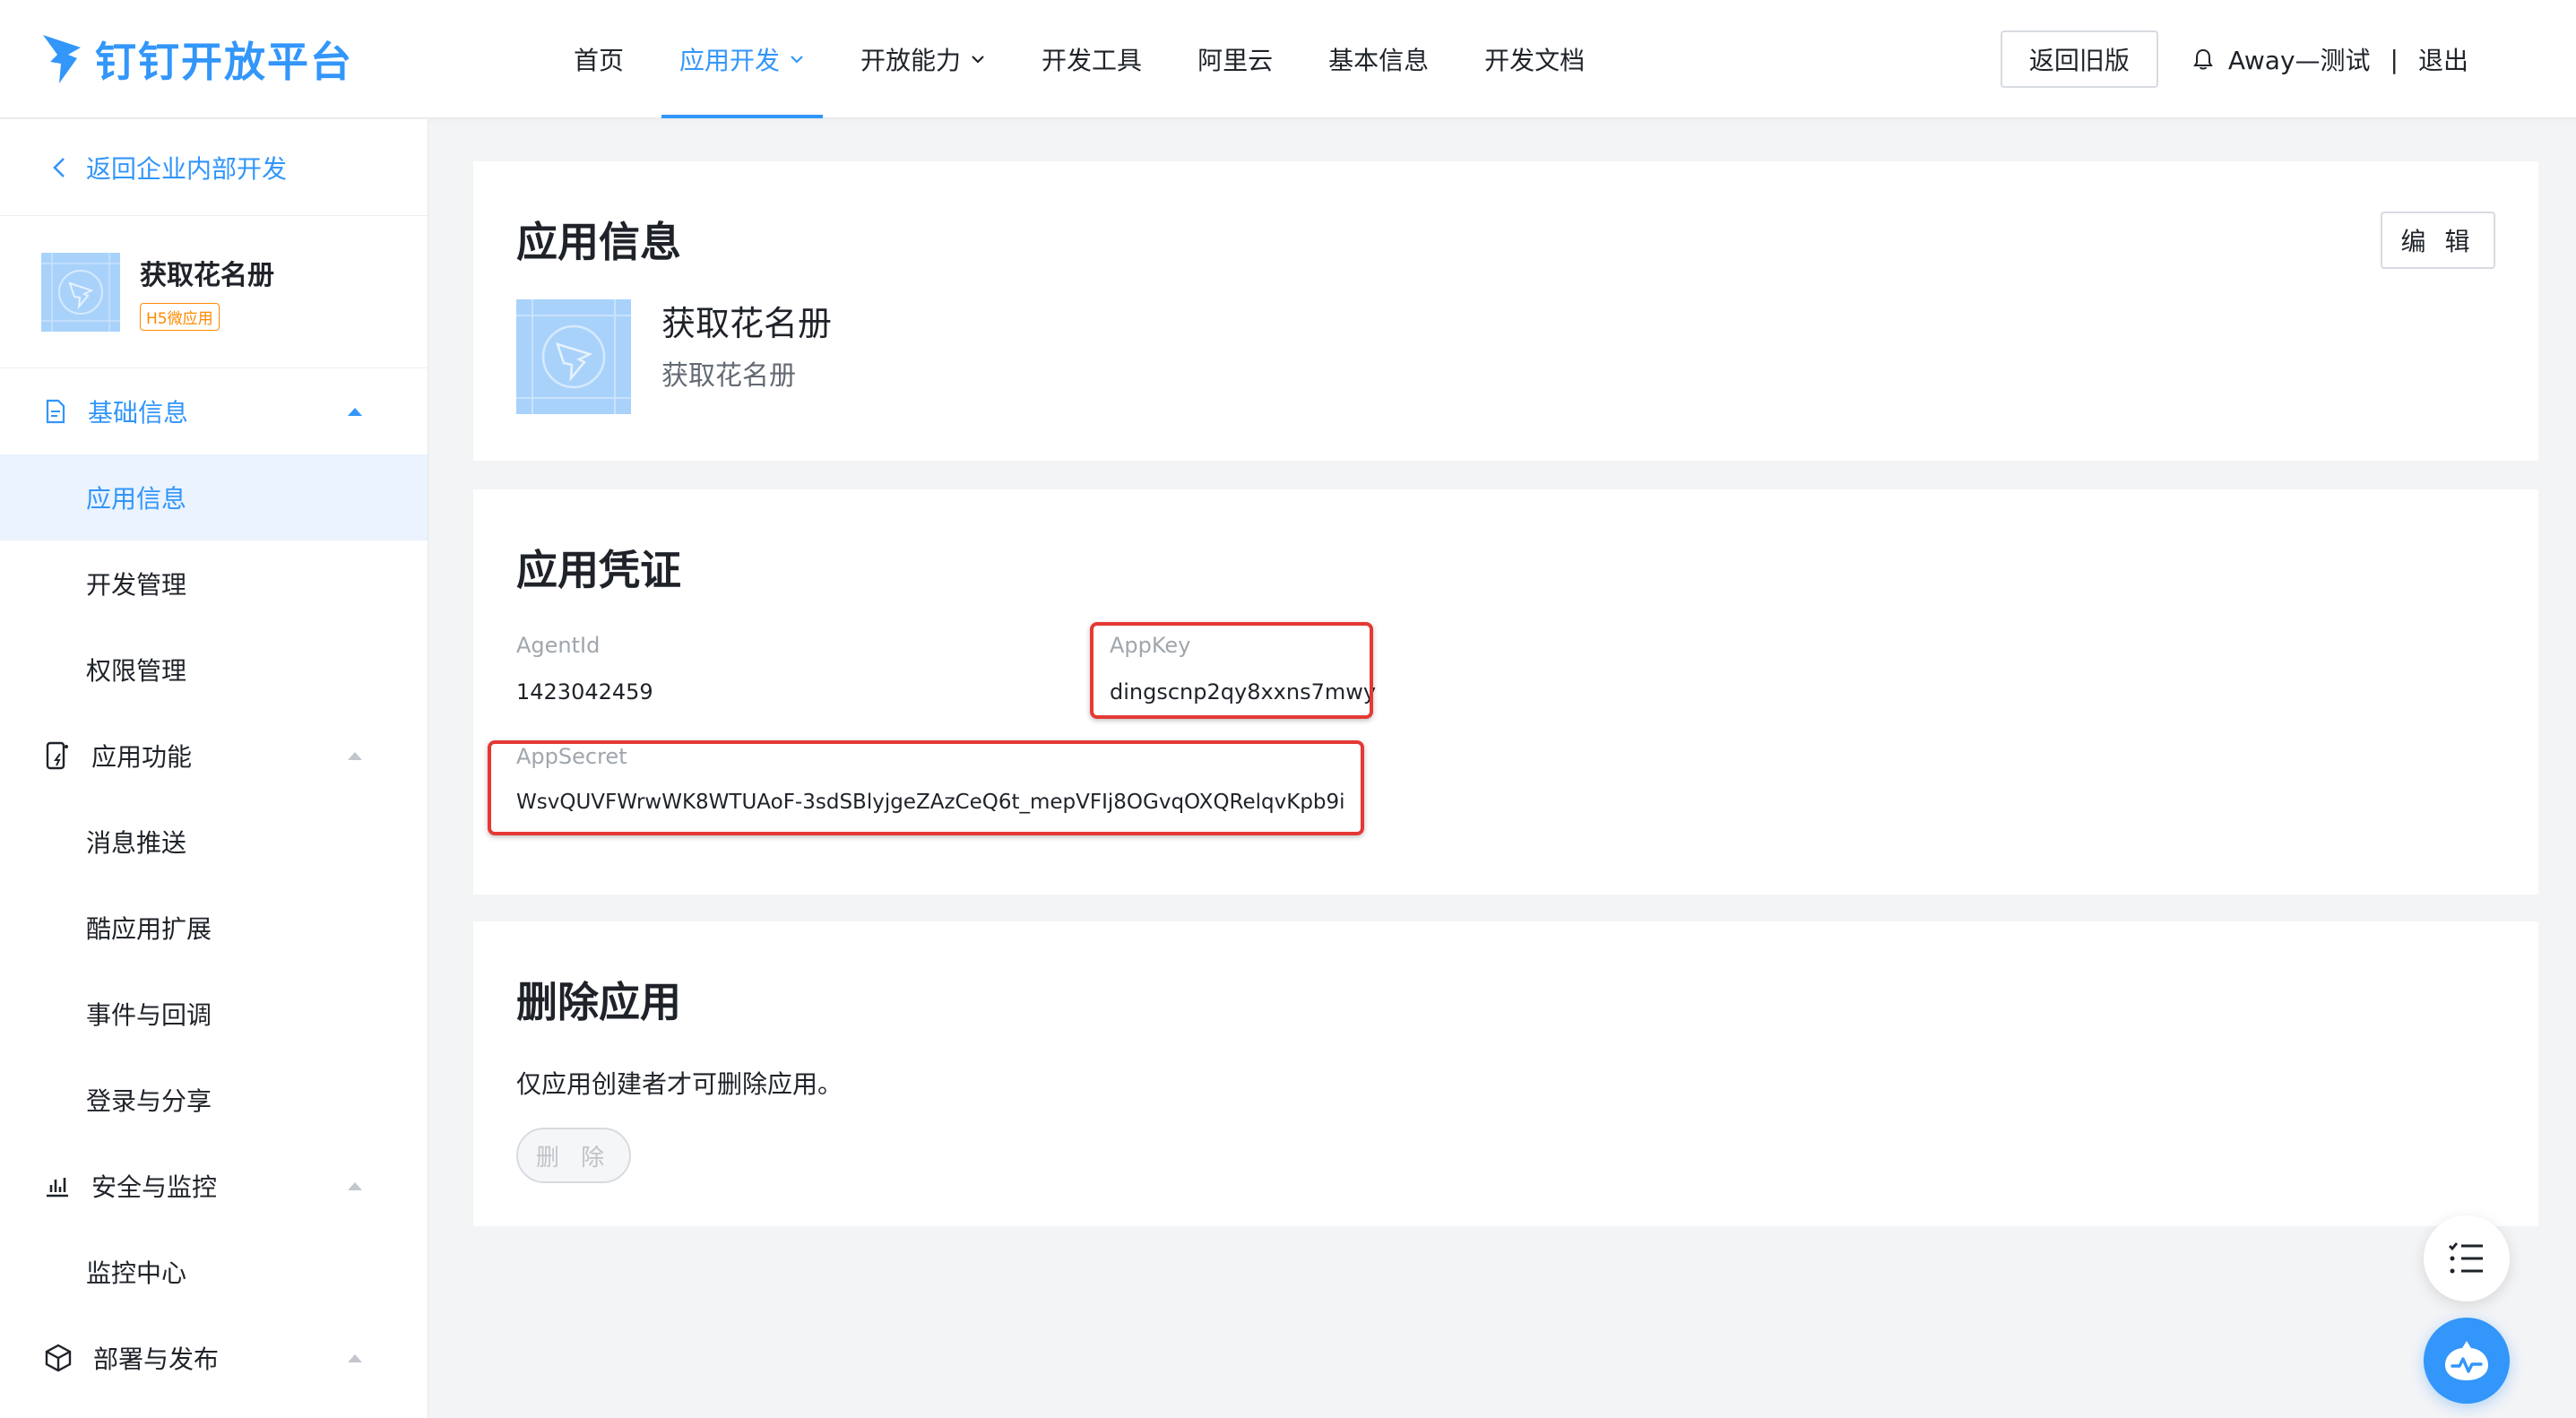 The image size is (2576, 1418). I want to click on menu-group-security-monitoring: 安全与监控, so click(214, 1186).